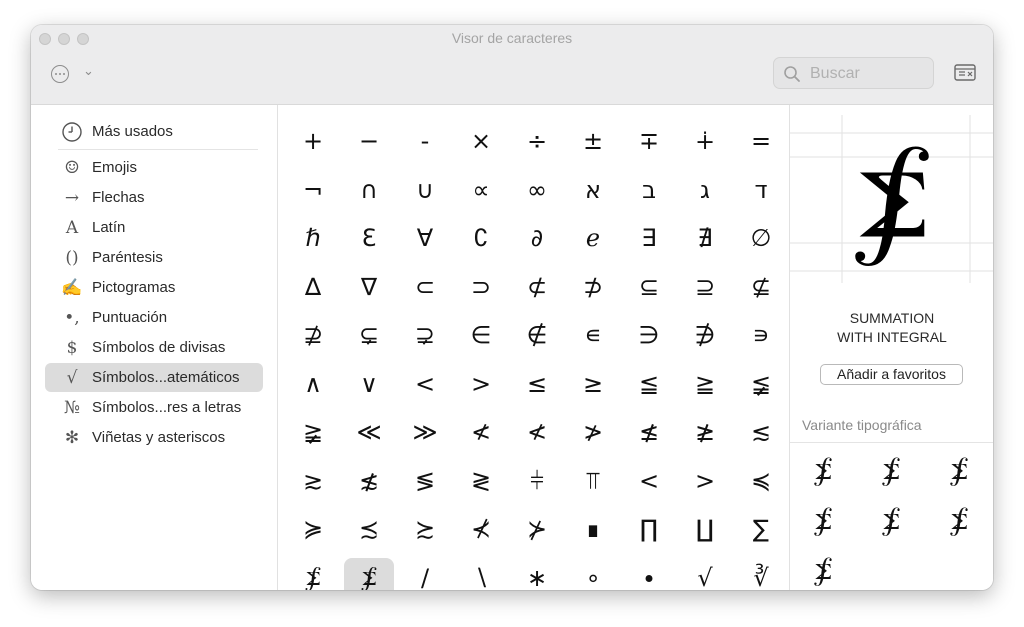  I want to click on sidebar-item-arrows: → Flechas, so click(154, 197).